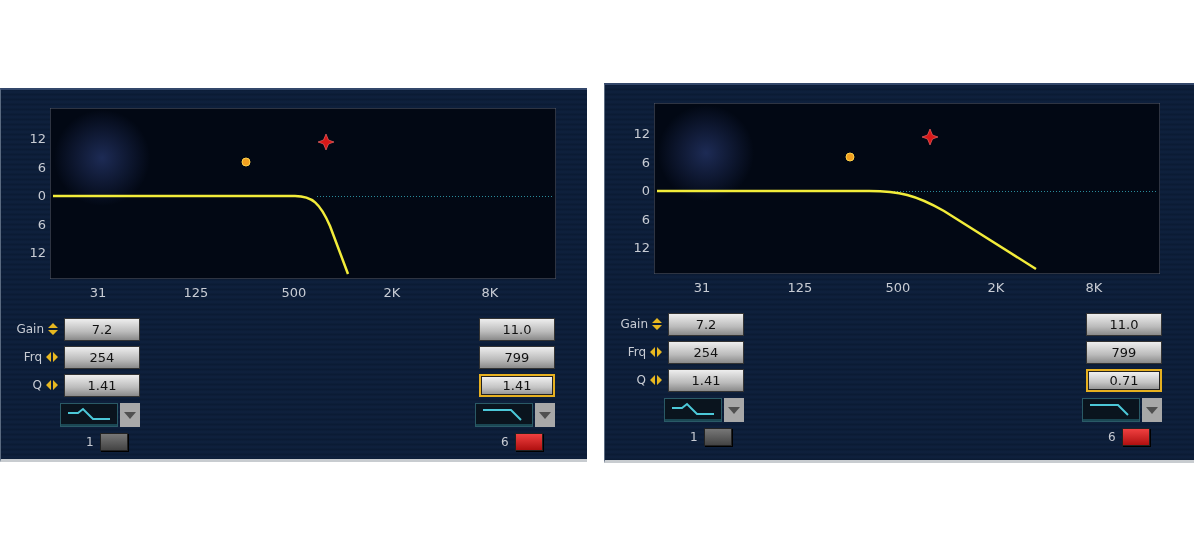 Image resolution: width=1200 pixels, height=556 pixels. Describe the element at coordinates (1124, 380) in the screenshot. I see `value-field: 0.71` at that location.